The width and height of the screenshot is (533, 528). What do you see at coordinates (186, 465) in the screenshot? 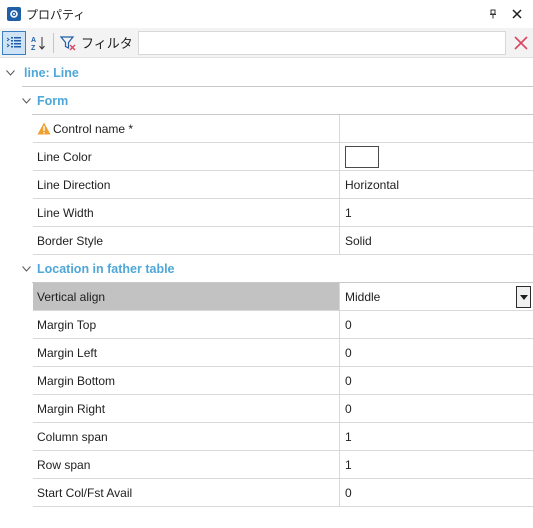
I see `property-name: Row span` at bounding box center [186, 465].